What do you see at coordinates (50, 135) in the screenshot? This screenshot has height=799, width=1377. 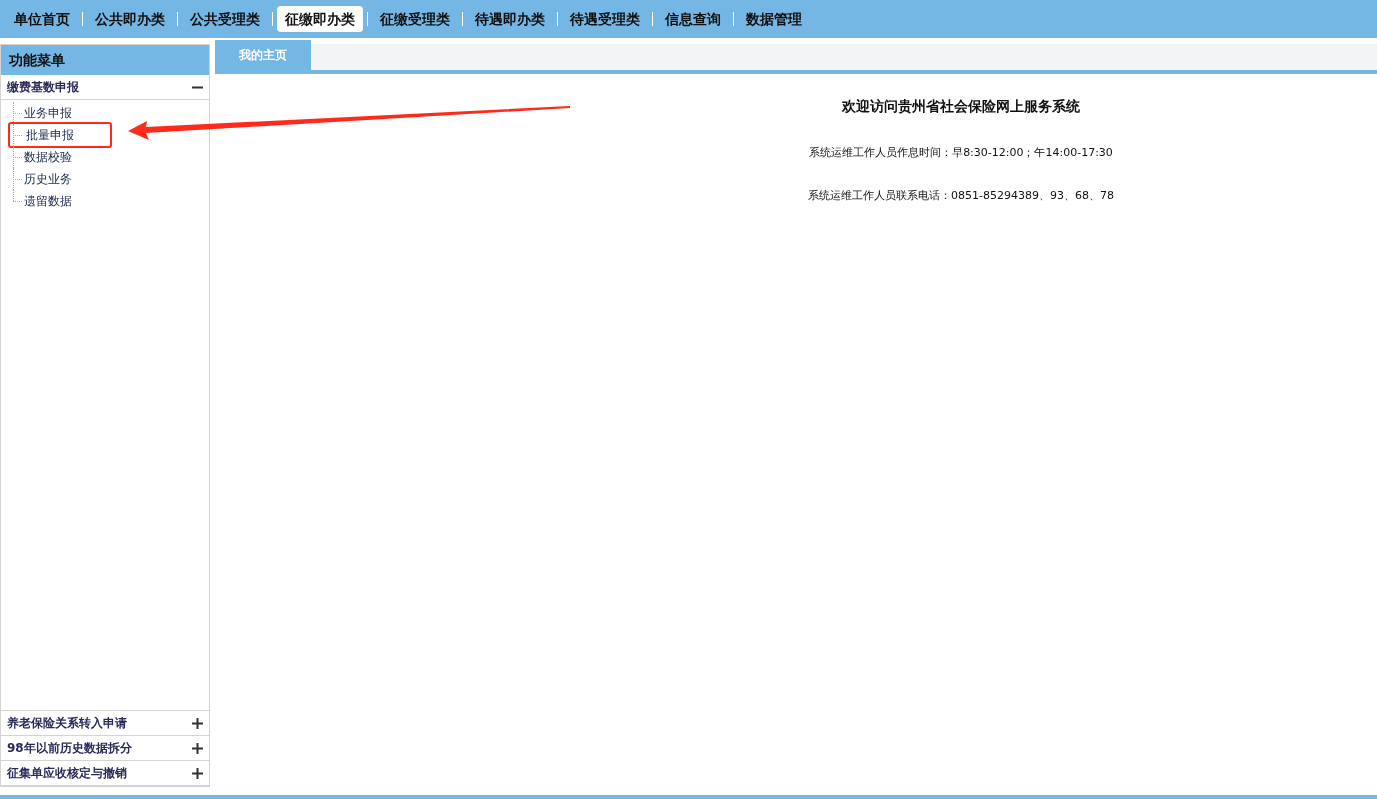 I see `menu-item: 批量申报` at bounding box center [50, 135].